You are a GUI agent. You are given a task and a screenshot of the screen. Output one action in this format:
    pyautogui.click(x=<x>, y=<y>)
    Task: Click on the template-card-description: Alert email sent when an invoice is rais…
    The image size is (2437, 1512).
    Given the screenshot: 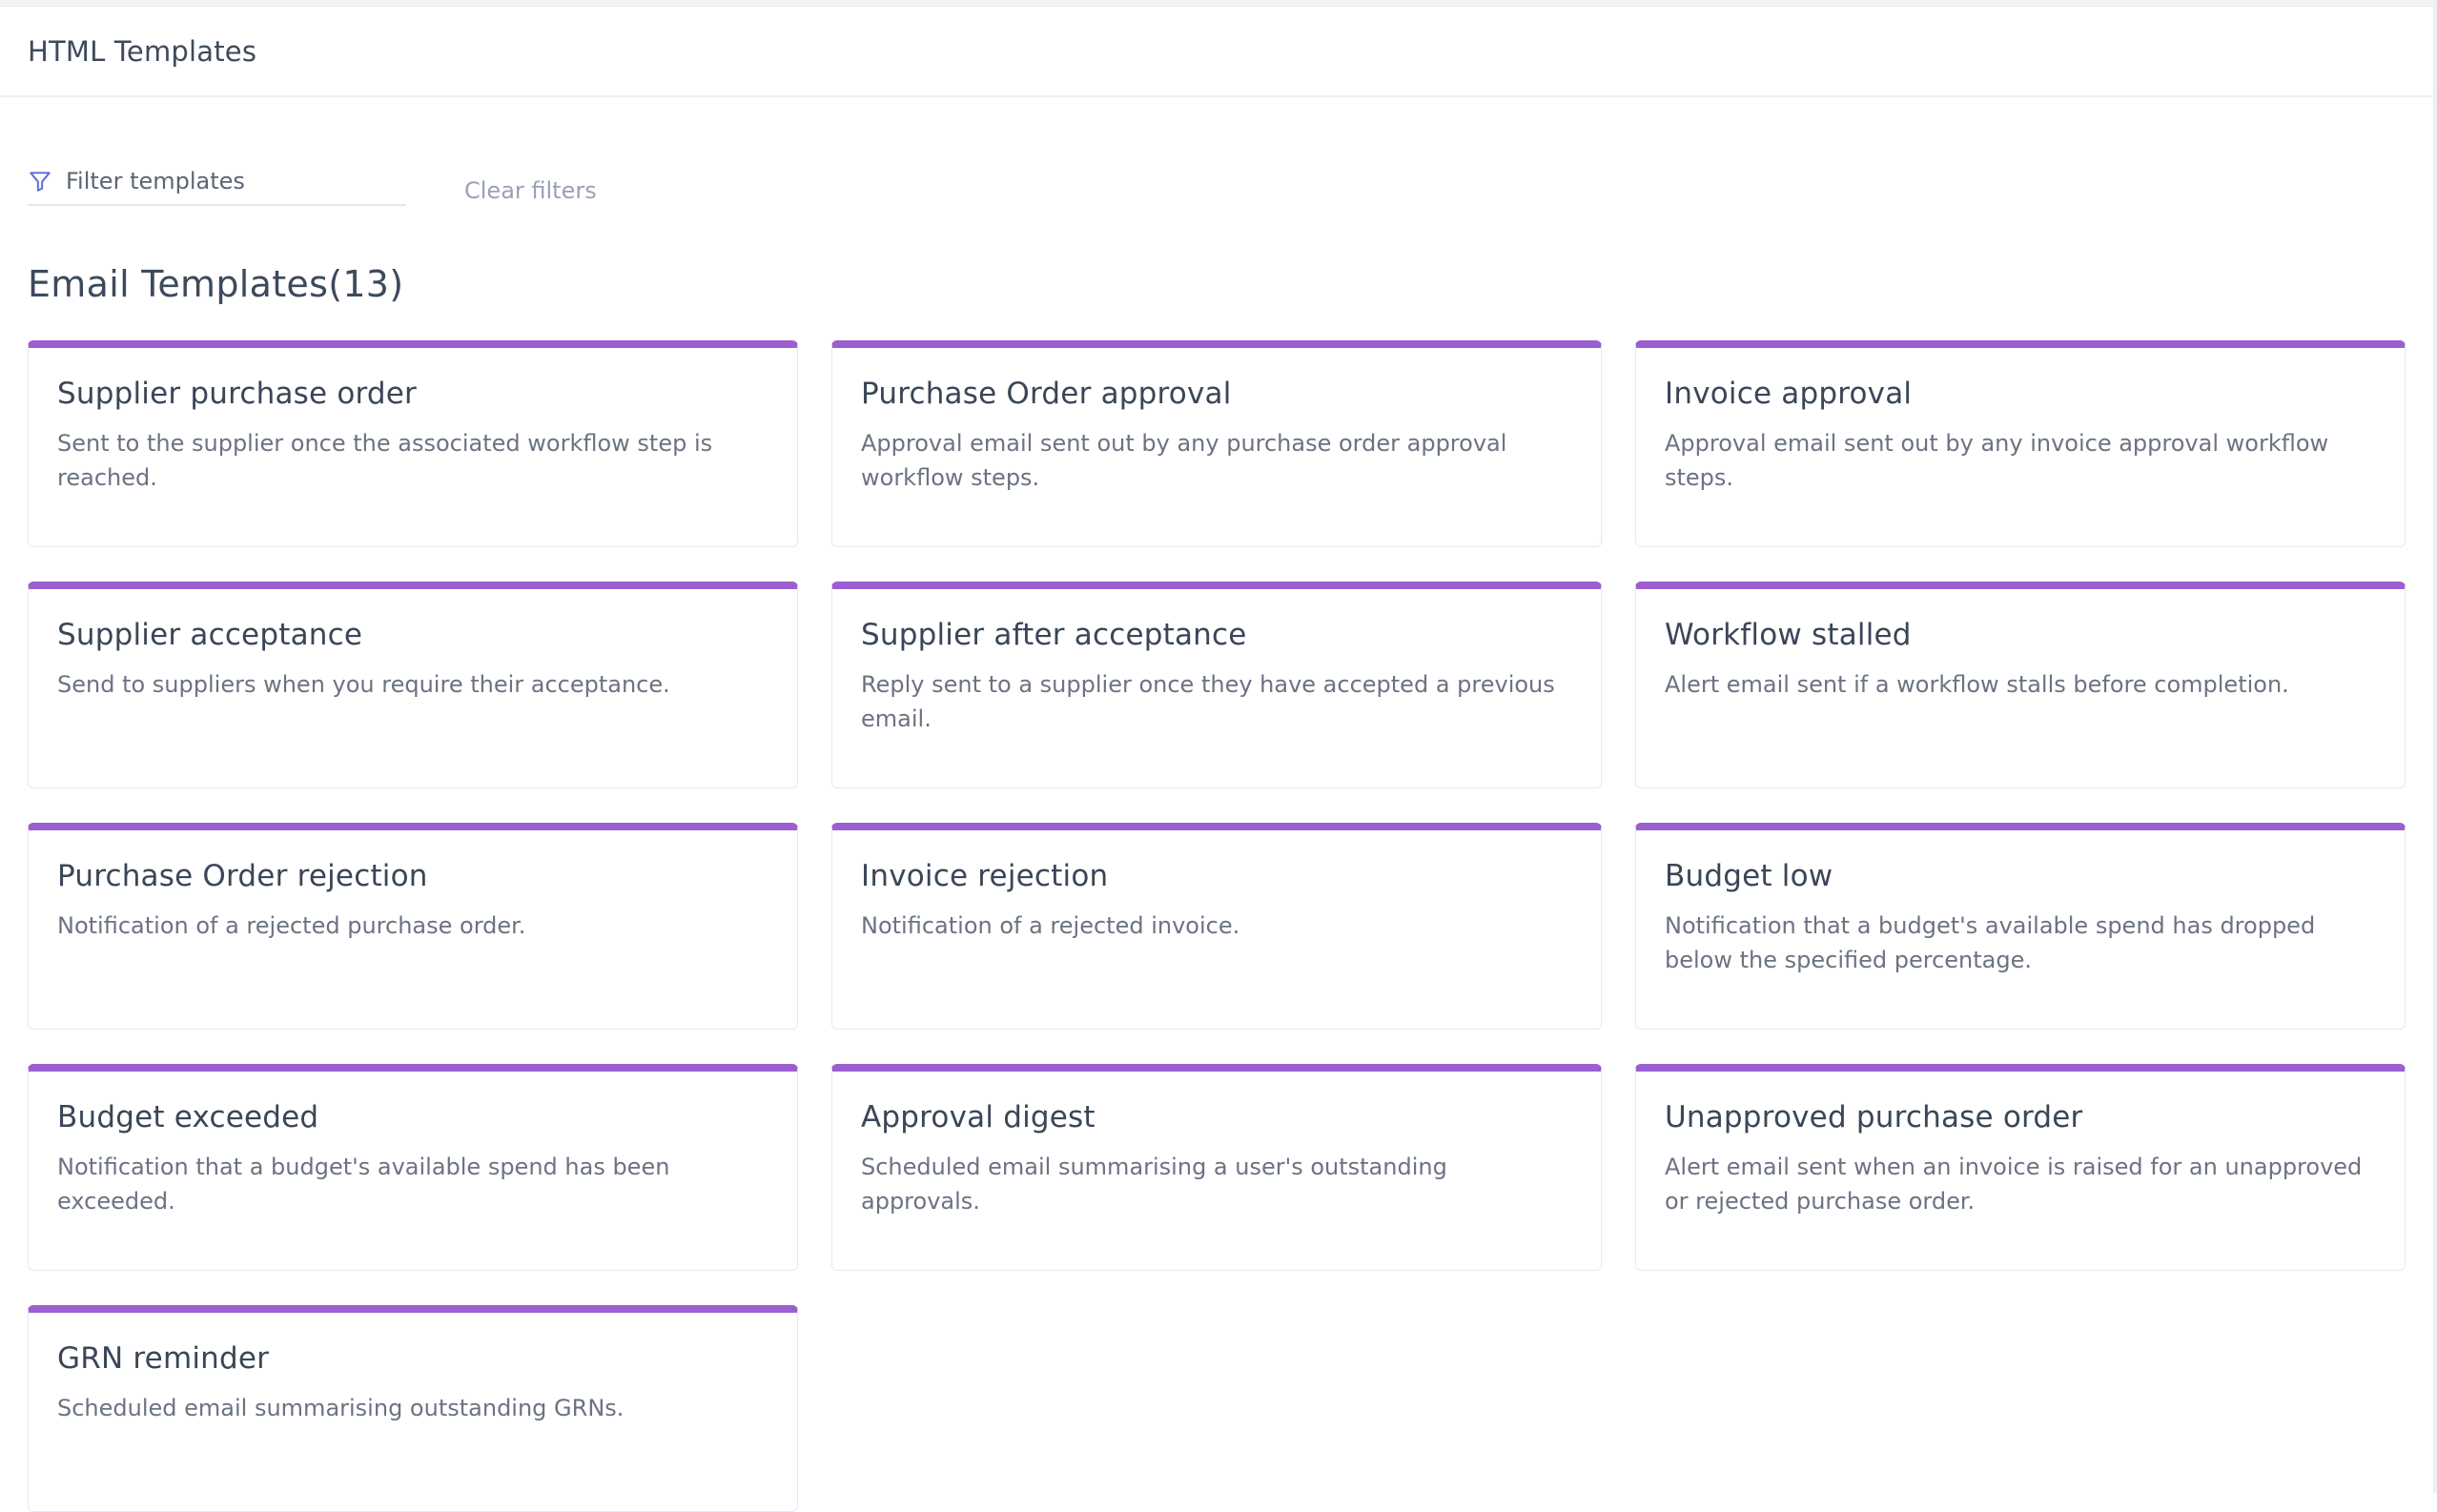 What is the action you would take?
    pyautogui.click(x=2014, y=1184)
    